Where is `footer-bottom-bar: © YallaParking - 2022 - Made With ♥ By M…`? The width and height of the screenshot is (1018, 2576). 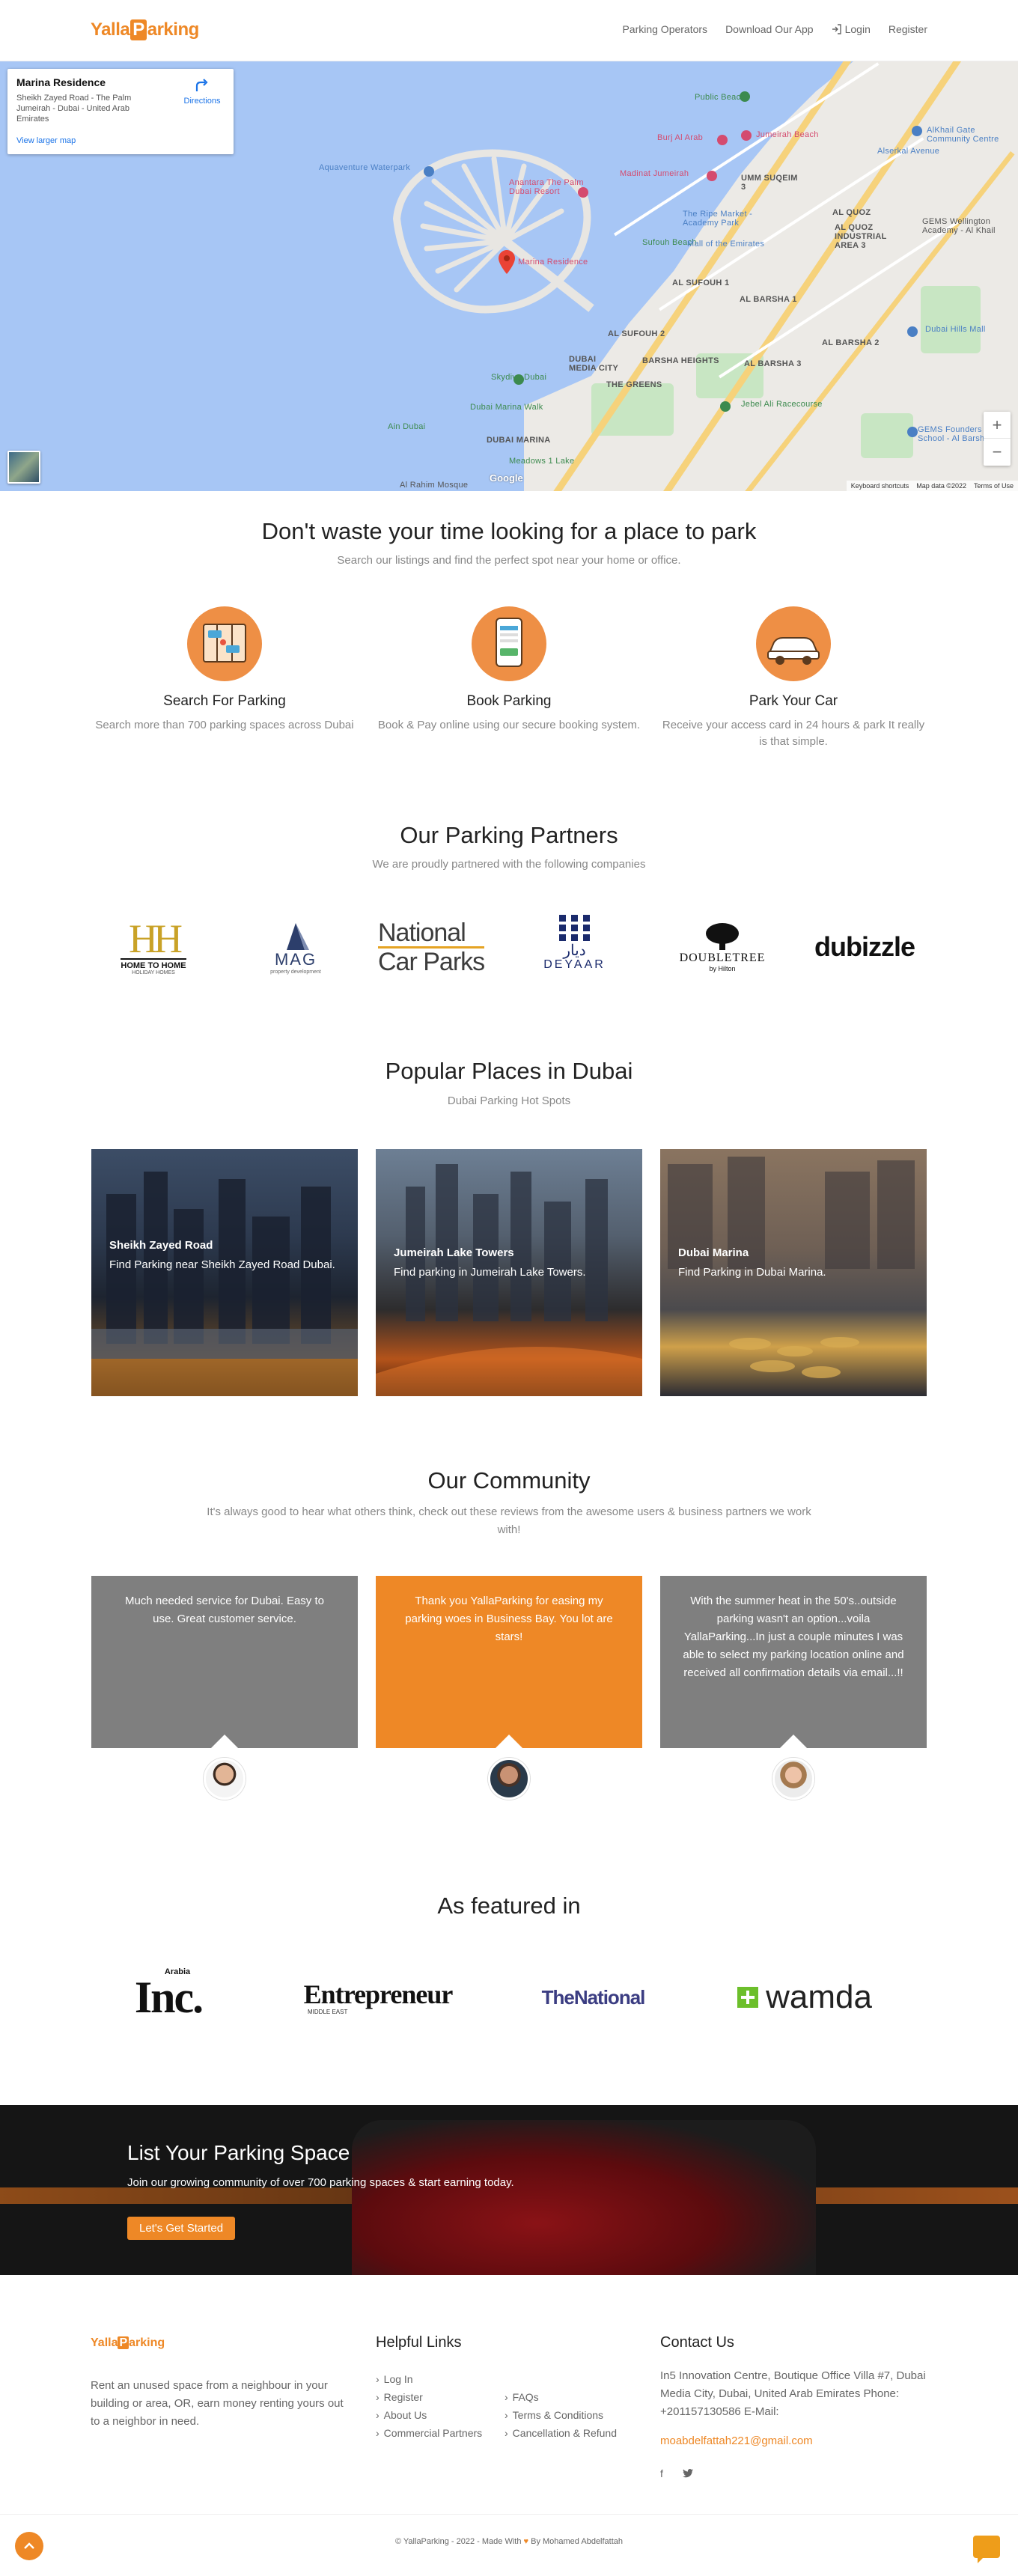 footer-bottom-bar: © YallaParking - 2022 - Made With ♥ By M… is located at coordinates (509, 2545).